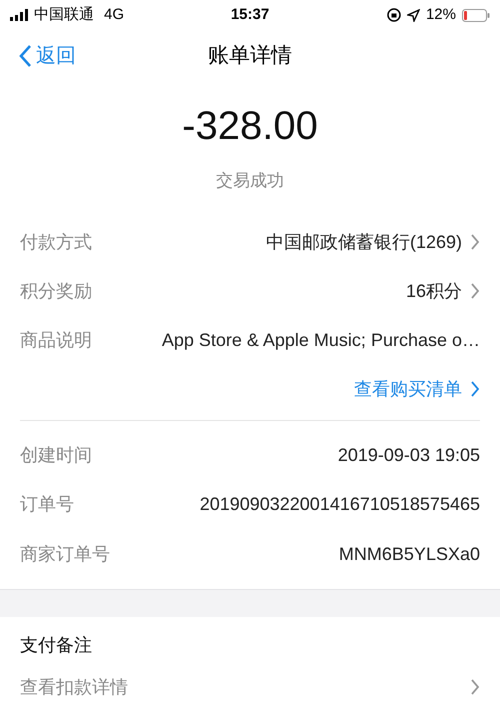  What do you see at coordinates (364, 242) in the screenshot?
I see `detail-value: 中国邮政储蓄银行(1269)` at bounding box center [364, 242].